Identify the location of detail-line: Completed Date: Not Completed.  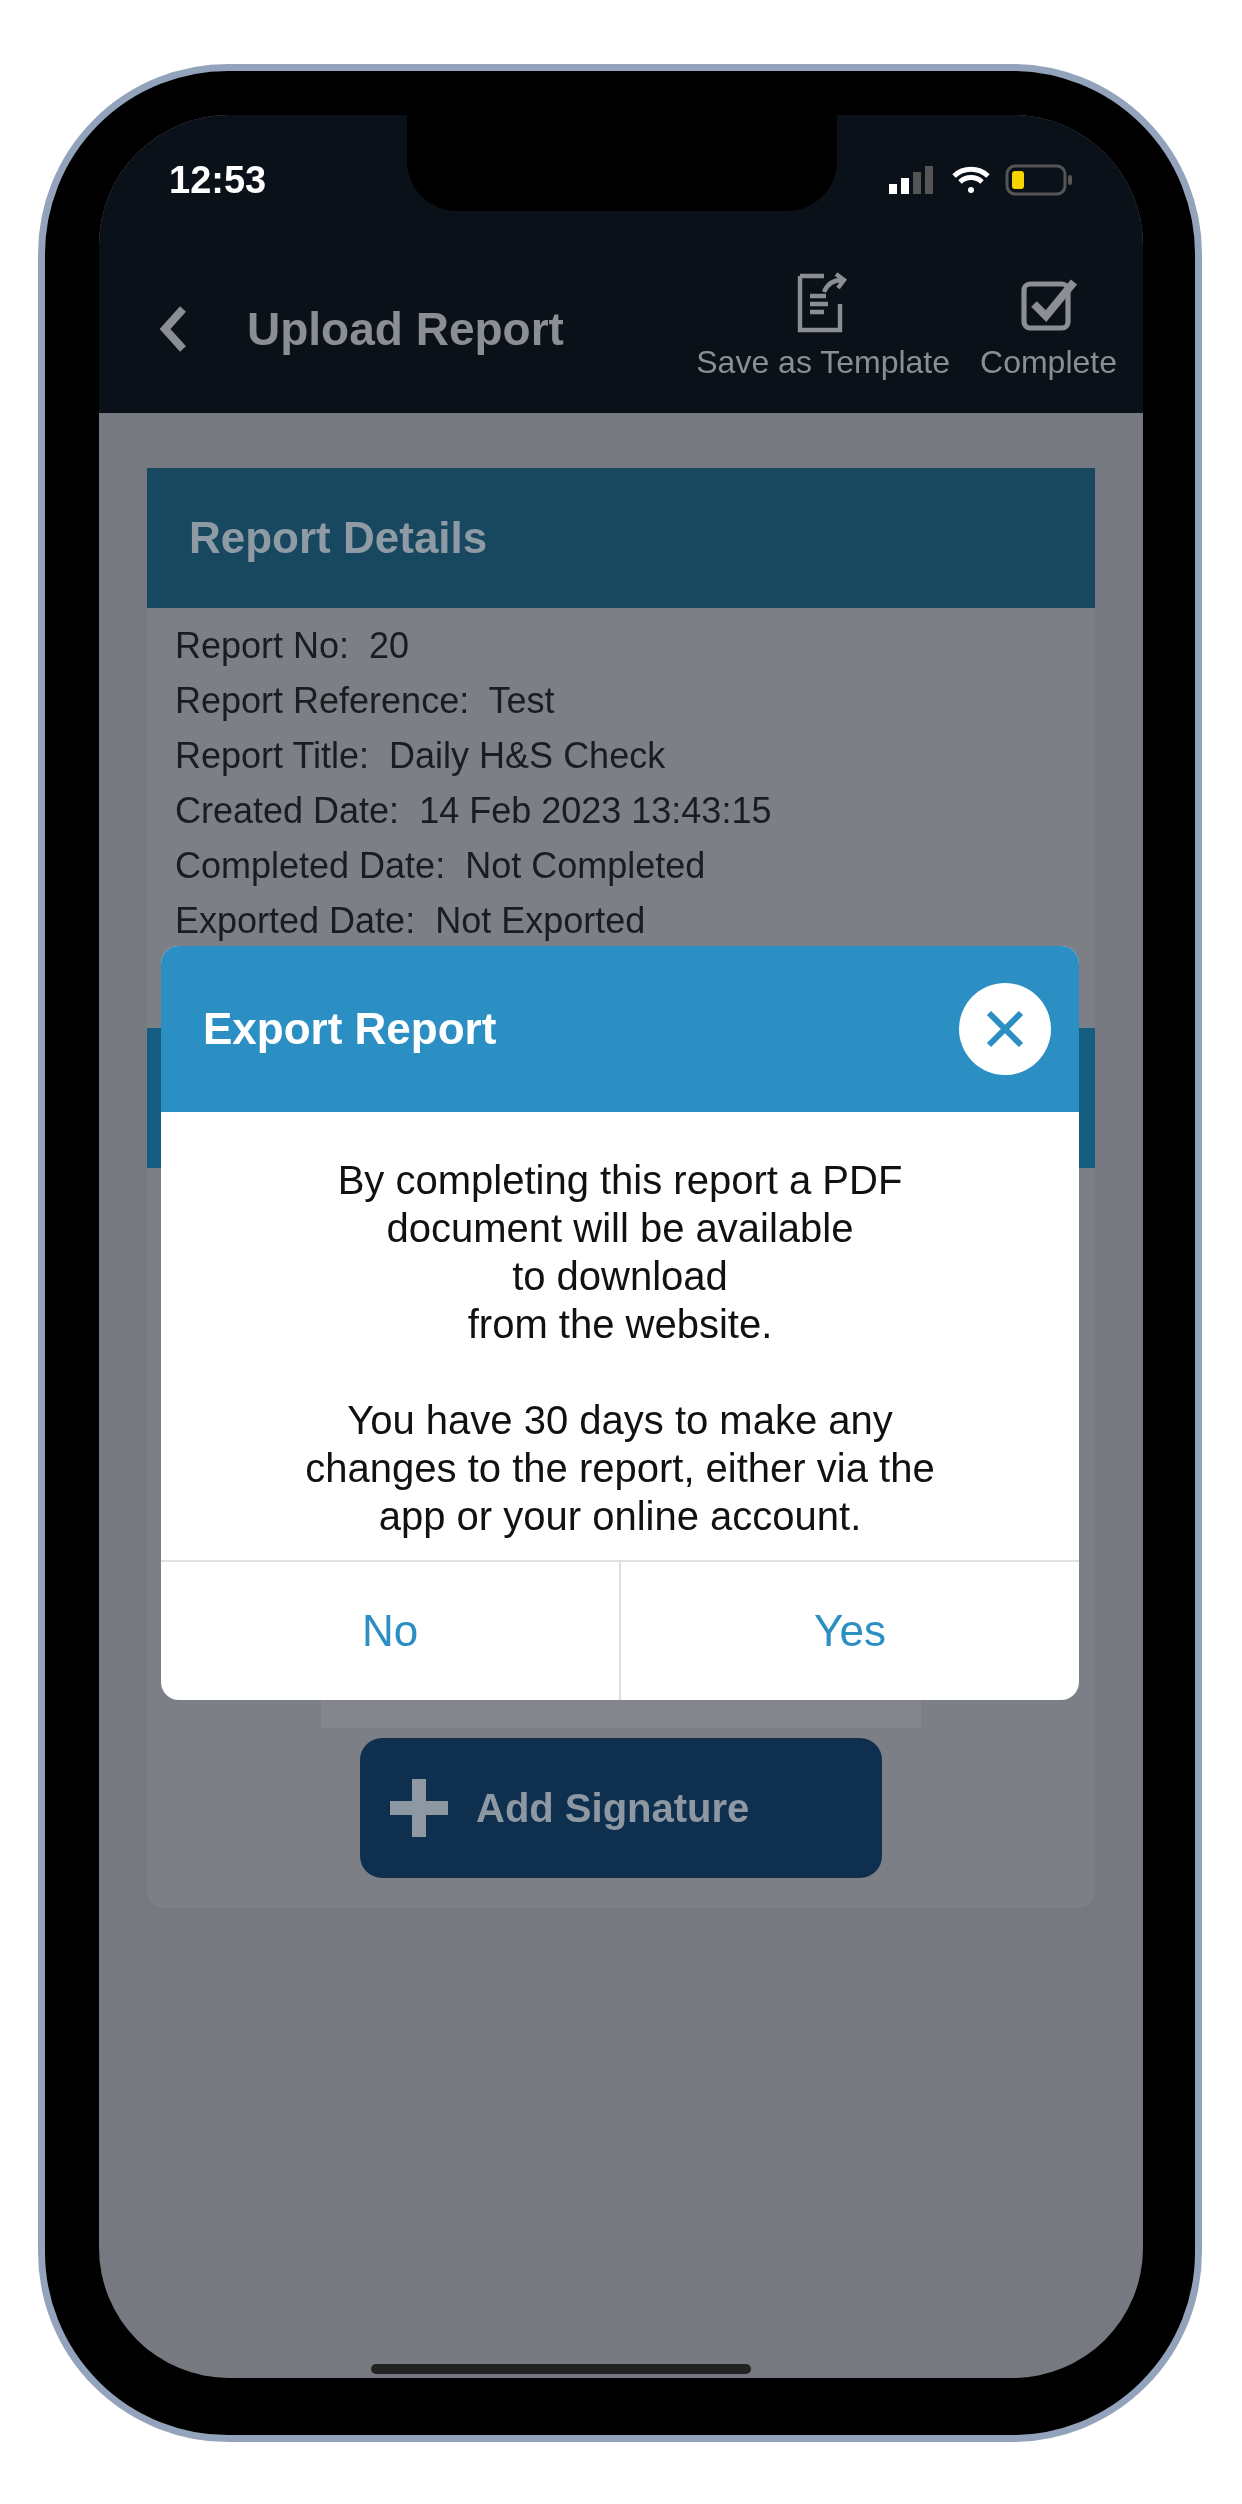
(441, 866).